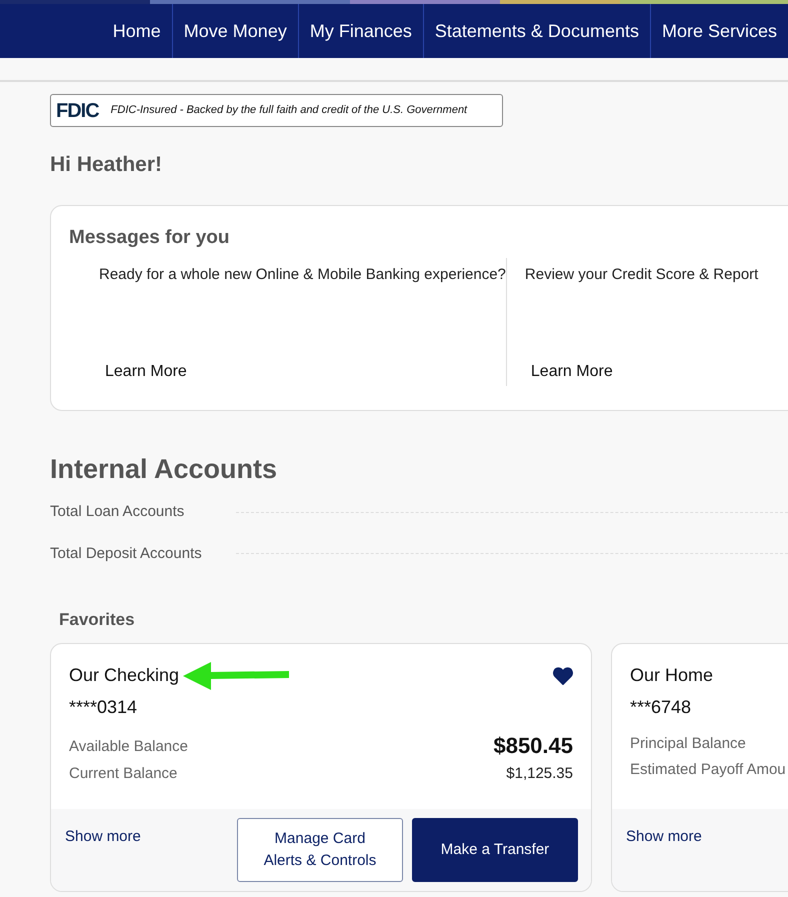  What do you see at coordinates (128, 747) in the screenshot?
I see `balance-label: Available Balance` at bounding box center [128, 747].